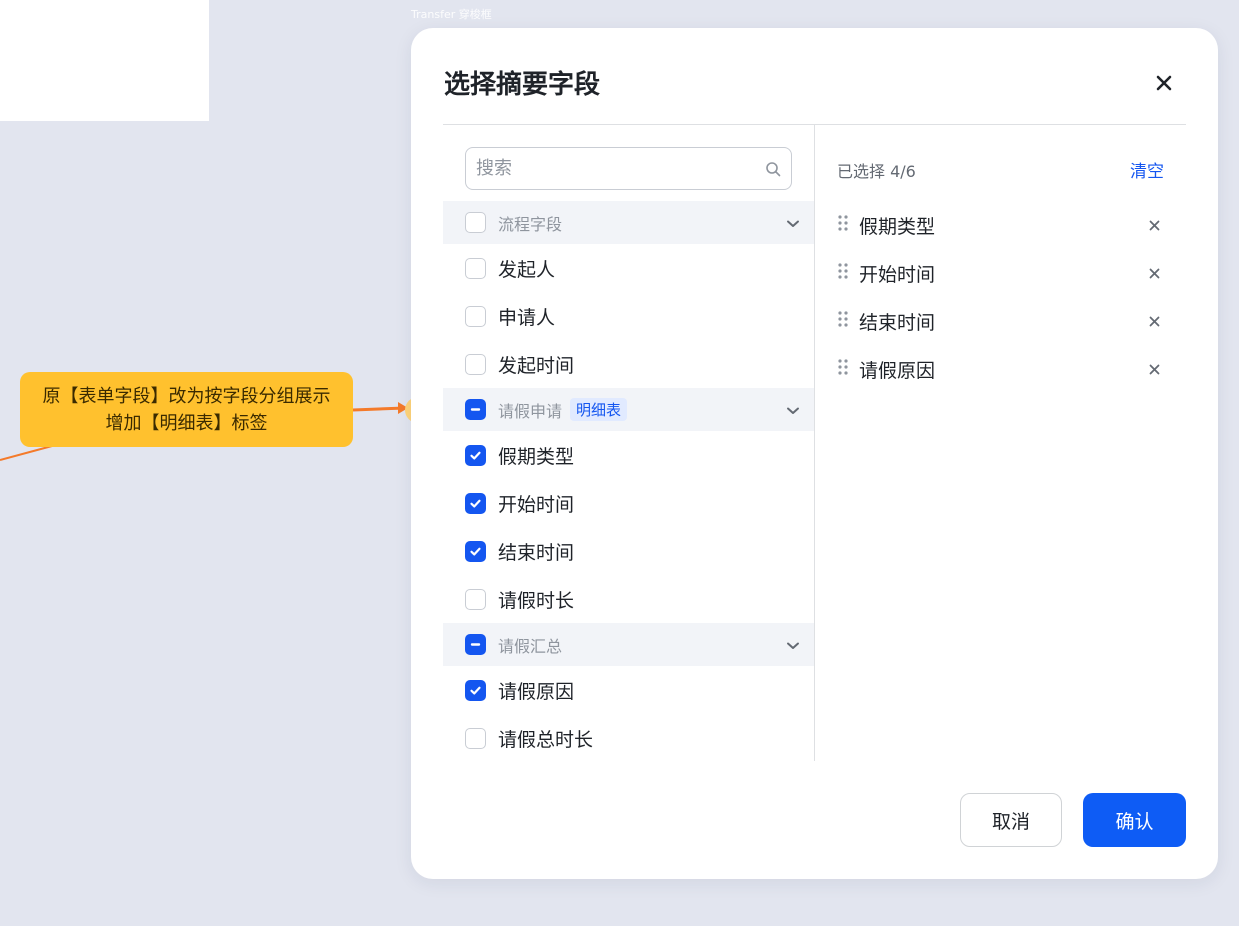  Describe the element at coordinates (536, 552) in the screenshot. I see `field-label: 结束时间` at that location.